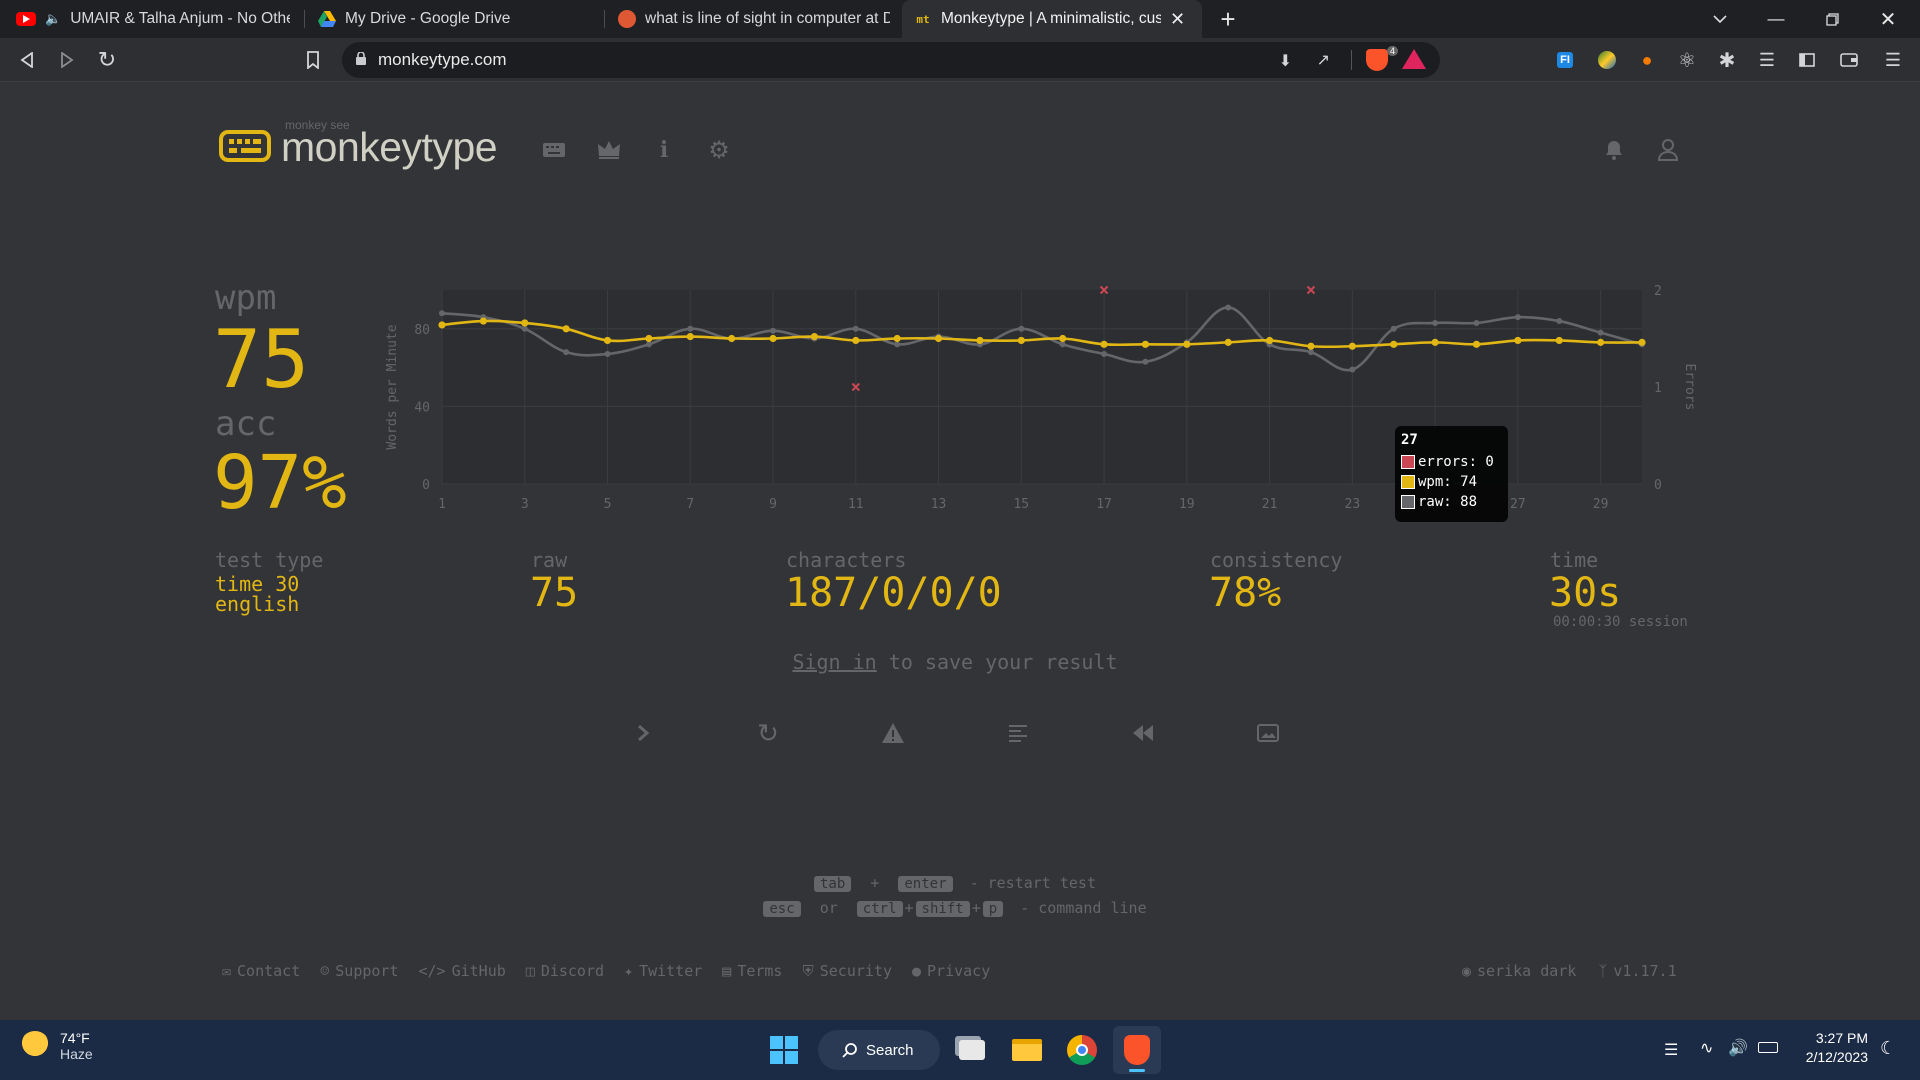 The height and width of the screenshot is (1080, 1920). Describe the element at coordinates (1565, 60) in the screenshot. I see `extension-fi-icon: FI` at that location.